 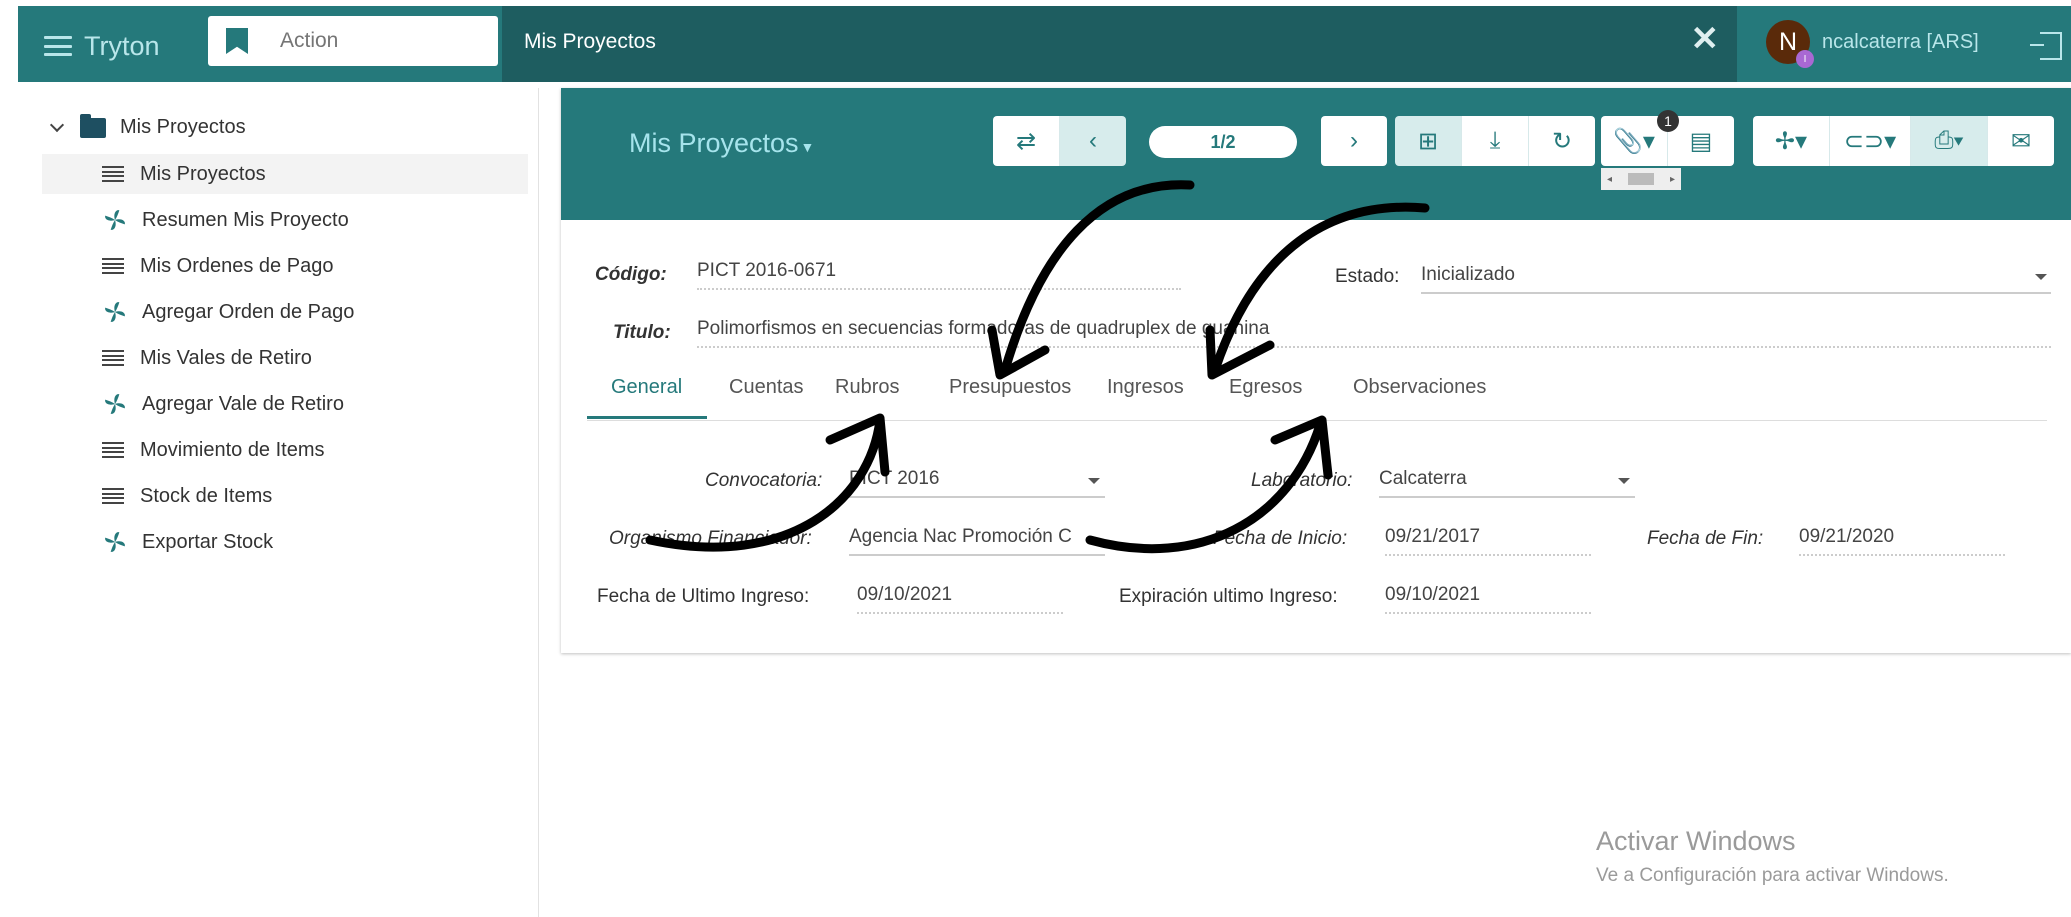 I want to click on fecha-fin-label: Fecha de Fin:, so click(x=1705, y=538).